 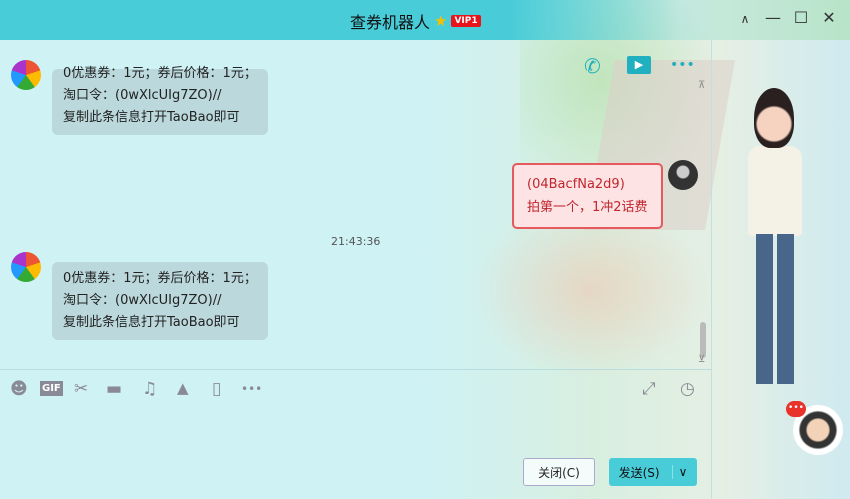 I want to click on music-icon: ♫, so click(x=149, y=389).